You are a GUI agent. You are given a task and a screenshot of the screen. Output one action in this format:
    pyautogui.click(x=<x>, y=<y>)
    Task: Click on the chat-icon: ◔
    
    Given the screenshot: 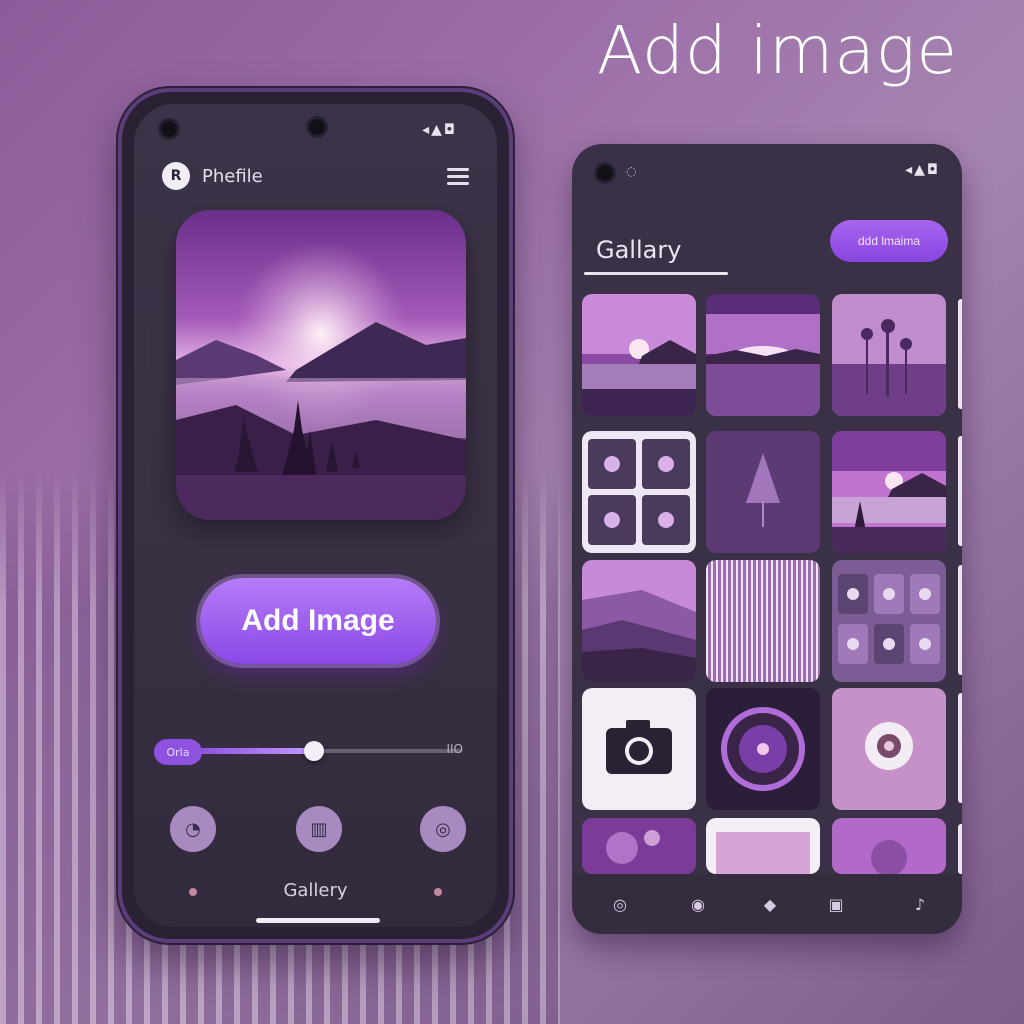 What is the action you would take?
    pyautogui.click(x=193, y=829)
    